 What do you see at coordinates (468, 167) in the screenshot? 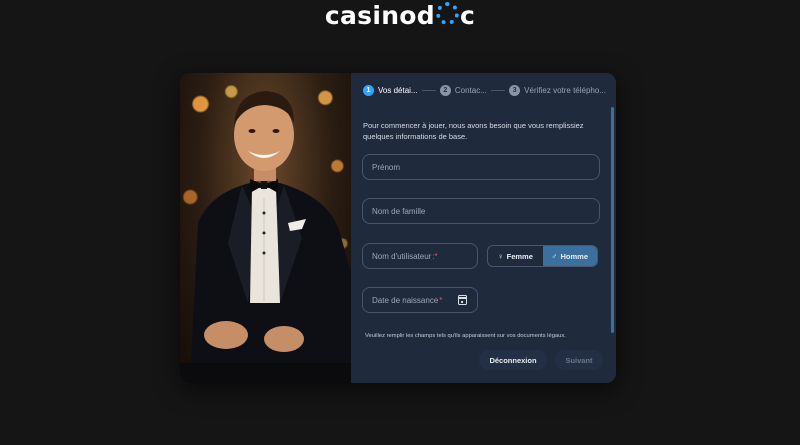
I see `first-name-input` at bounding box center [468, 167].